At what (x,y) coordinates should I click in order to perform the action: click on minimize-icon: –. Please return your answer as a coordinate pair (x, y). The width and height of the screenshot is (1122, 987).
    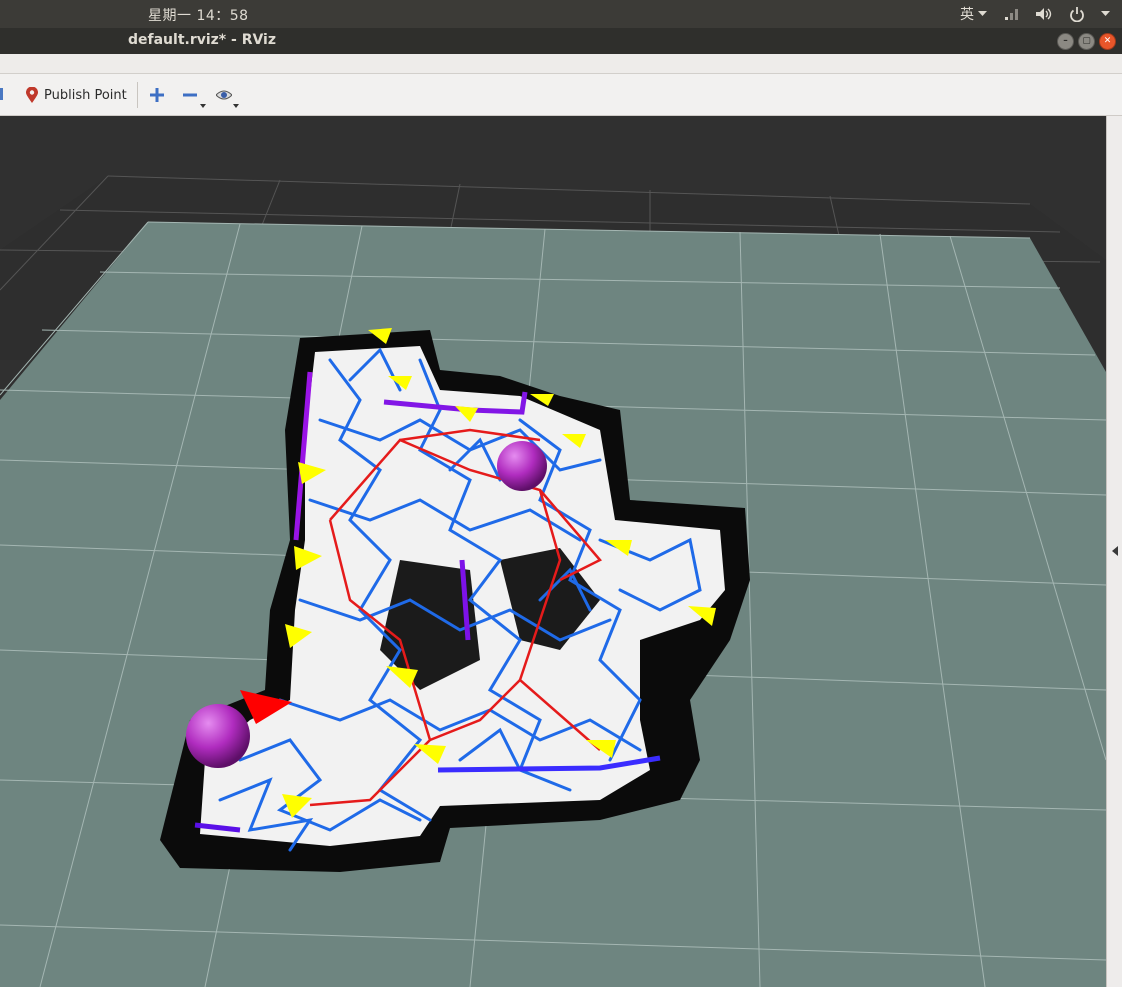
    Looking at the image, I should click on (1065, 41).